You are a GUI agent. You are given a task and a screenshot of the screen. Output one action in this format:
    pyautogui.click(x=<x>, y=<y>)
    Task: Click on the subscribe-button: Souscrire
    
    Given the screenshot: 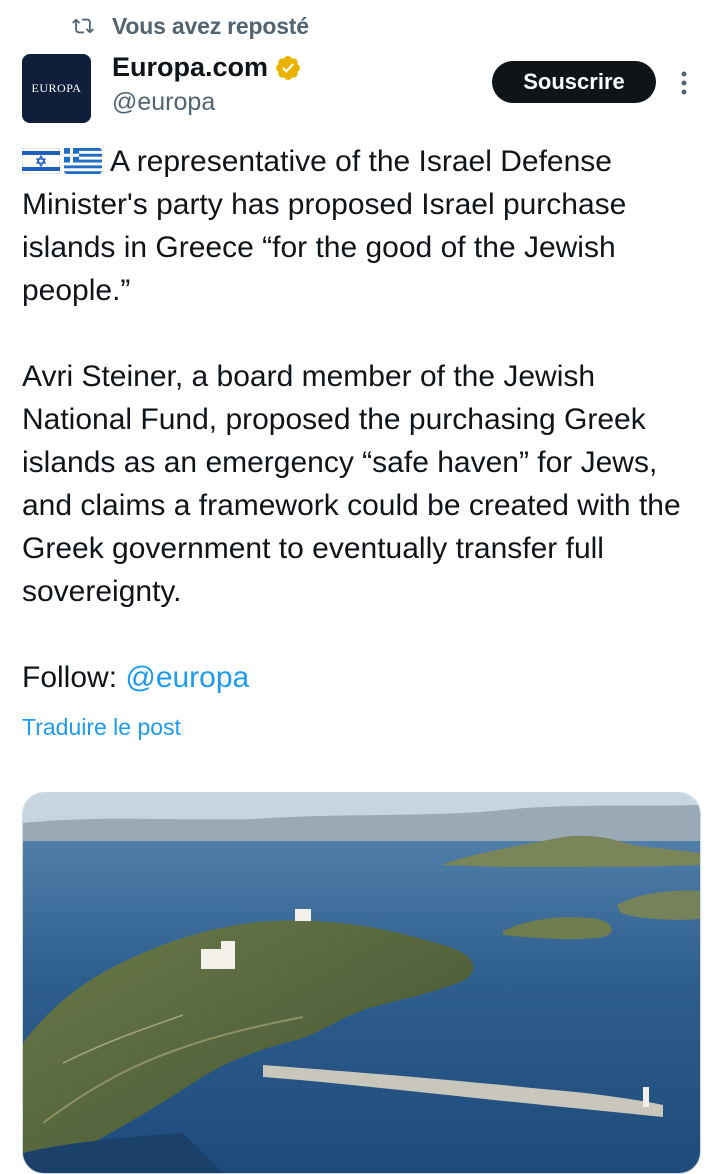 What is the action you would take?
    pyautogui.click(x=574, y=82)
    